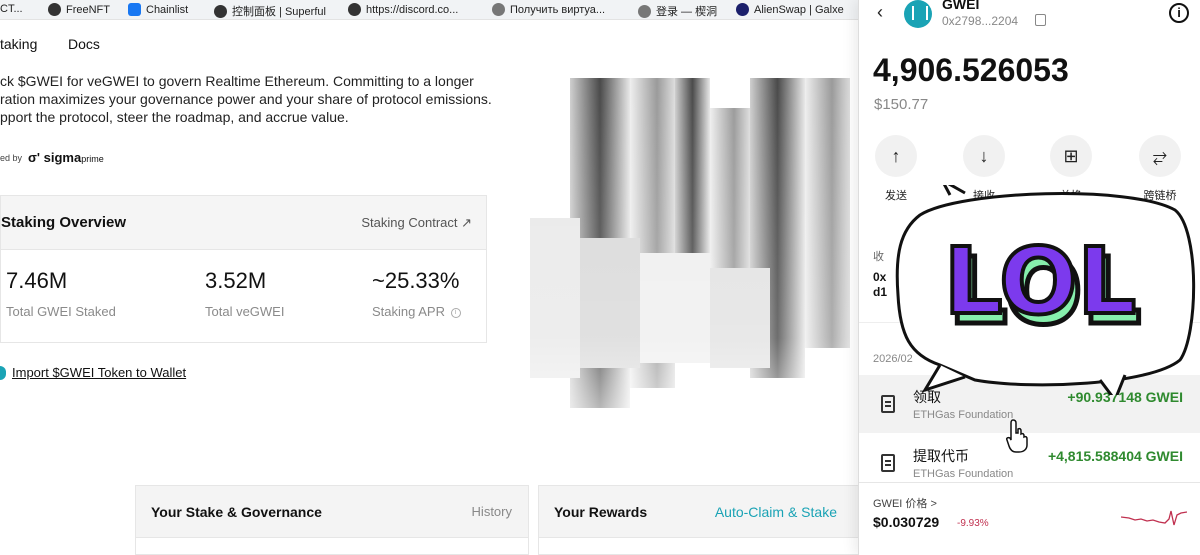  What do you see at coordinates (905, 504) in the screenshot?
I see `price-label: GWEI 价格 >` at bounding box center [905, 504].